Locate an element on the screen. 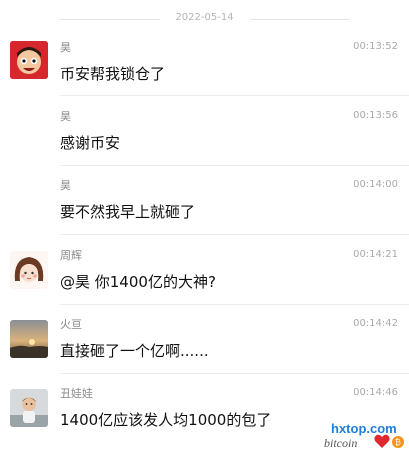  message-text: @昊 你1400亿的大神? is located at coordinates (138, 282).